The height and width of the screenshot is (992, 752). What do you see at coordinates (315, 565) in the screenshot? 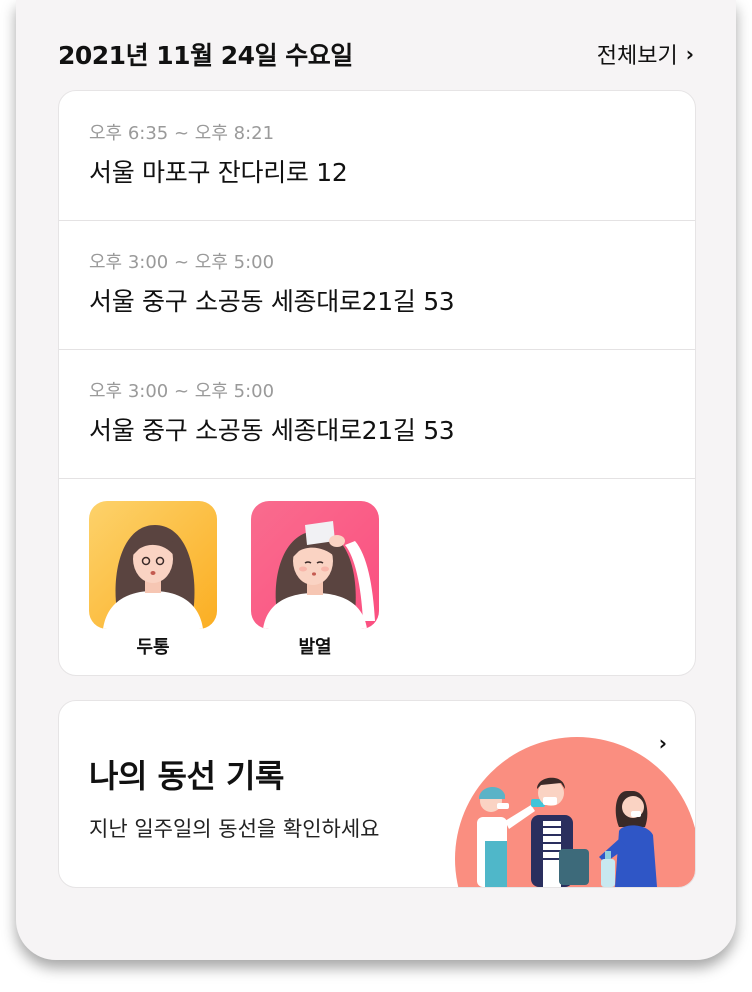
I see `fever-illustration` at bounding box center [315, 565].